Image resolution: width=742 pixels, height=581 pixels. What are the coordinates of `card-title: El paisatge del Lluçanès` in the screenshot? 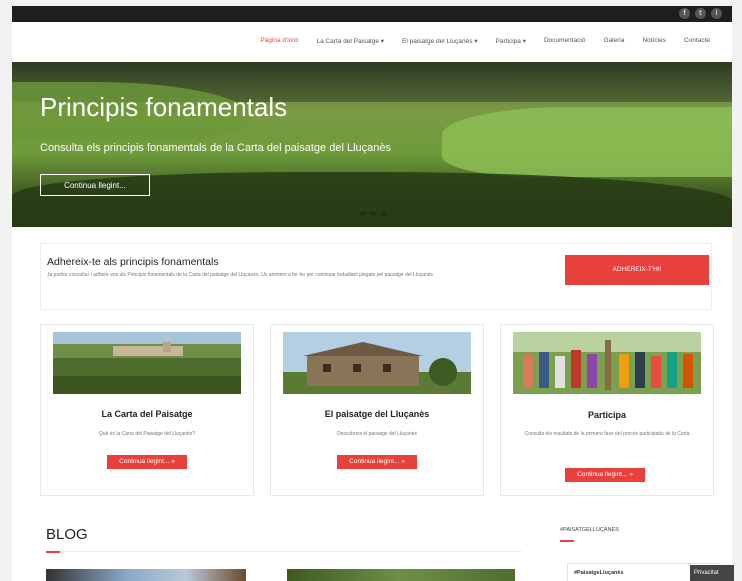 It's located at (377, 414).